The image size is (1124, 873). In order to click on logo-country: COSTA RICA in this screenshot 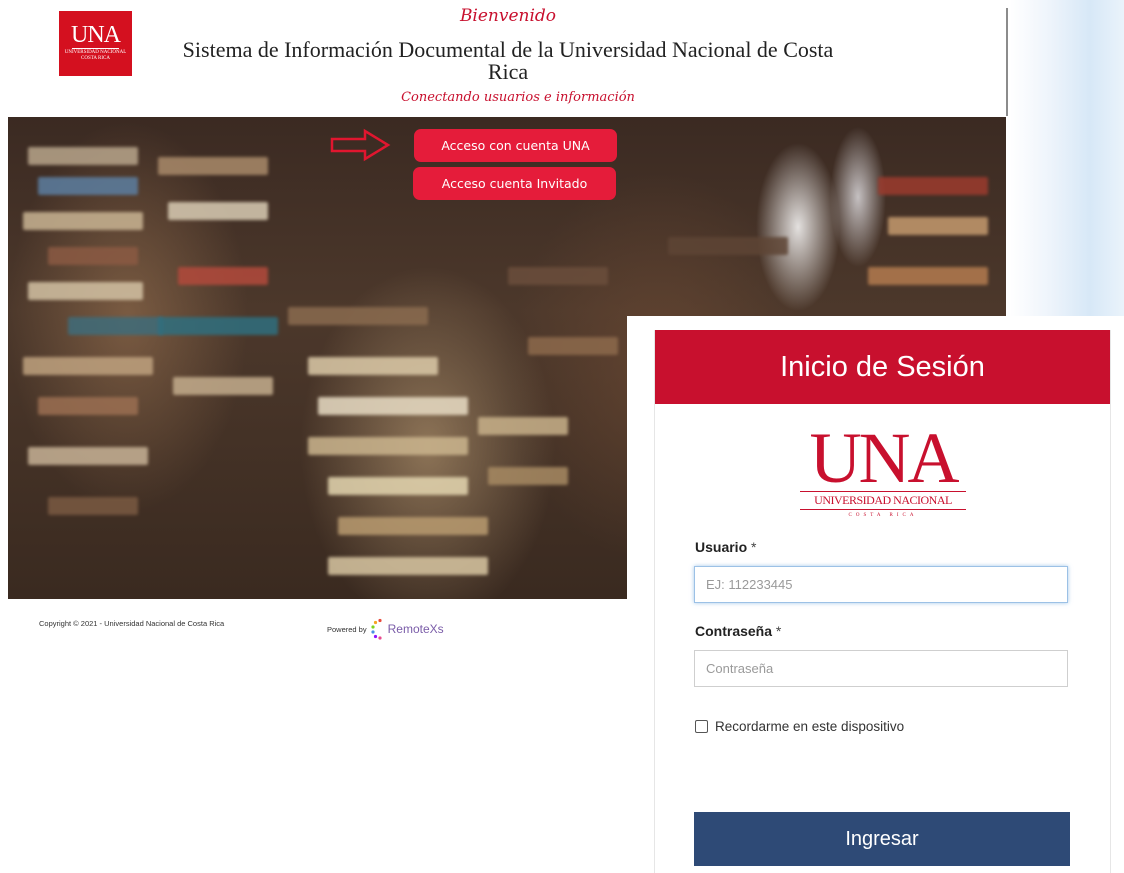, I will do `click(883, 515)`.